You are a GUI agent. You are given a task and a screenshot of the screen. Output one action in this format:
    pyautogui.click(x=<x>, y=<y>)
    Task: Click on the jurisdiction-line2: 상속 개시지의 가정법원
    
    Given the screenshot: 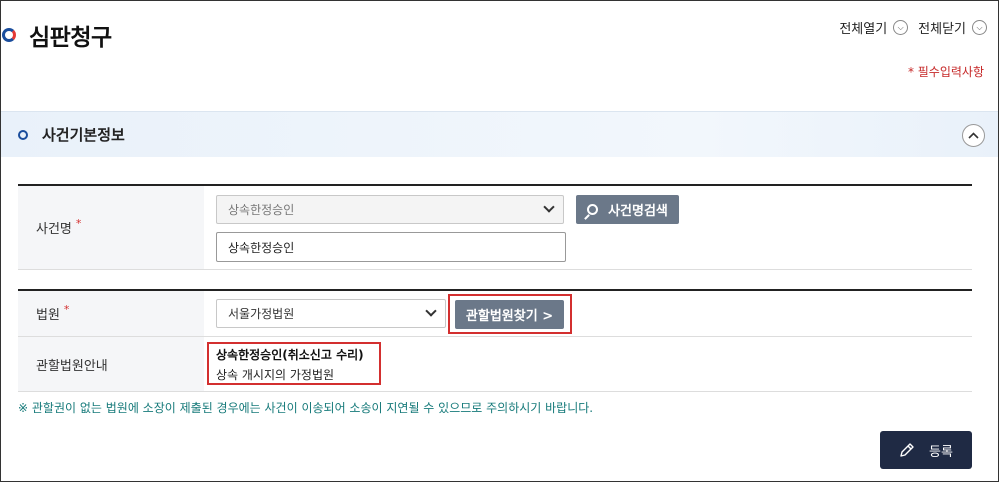 What is the action you would take?
    pyautogui.click(x=275, y=375)
    